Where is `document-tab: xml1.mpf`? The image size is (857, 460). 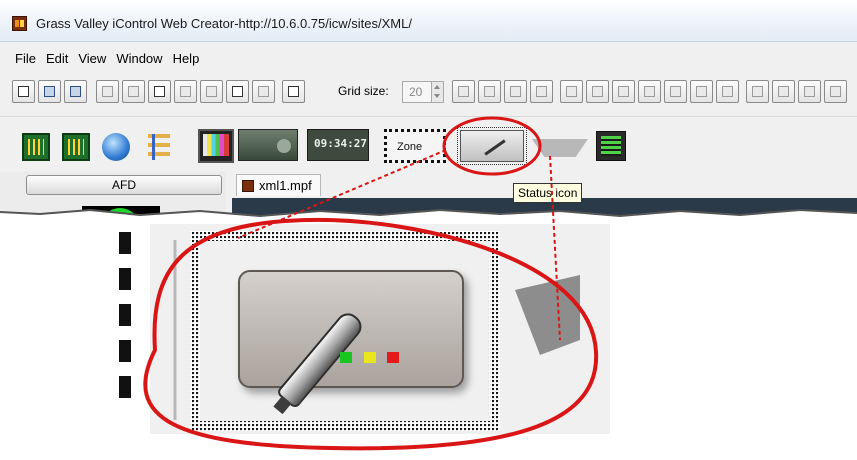 document-tab: xml1.mpf is located at coordinates (278, 185).